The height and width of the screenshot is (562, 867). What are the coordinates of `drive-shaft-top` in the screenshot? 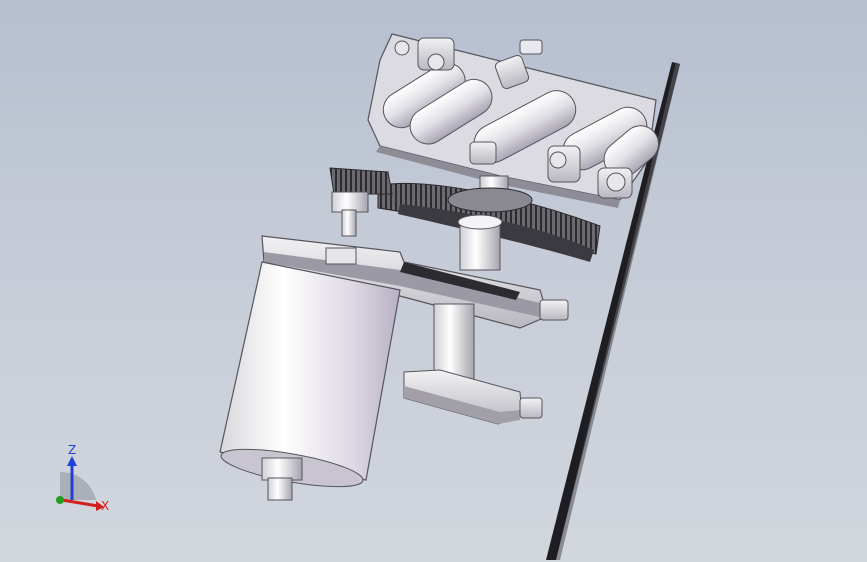 It's located at (480, 222).